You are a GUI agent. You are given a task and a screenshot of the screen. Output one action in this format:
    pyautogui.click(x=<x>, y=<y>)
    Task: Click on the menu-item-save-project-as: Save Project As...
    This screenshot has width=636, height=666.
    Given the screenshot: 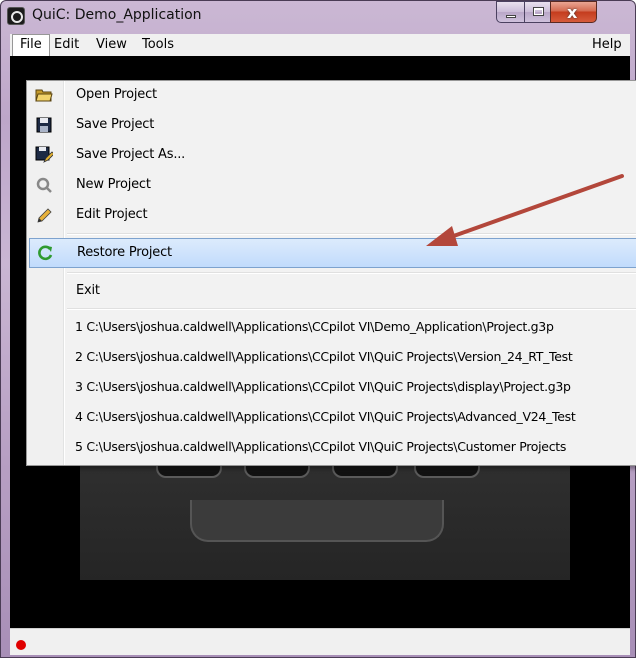 What is the action you would take?
    pyautogui.click(x=331, y=155)
    